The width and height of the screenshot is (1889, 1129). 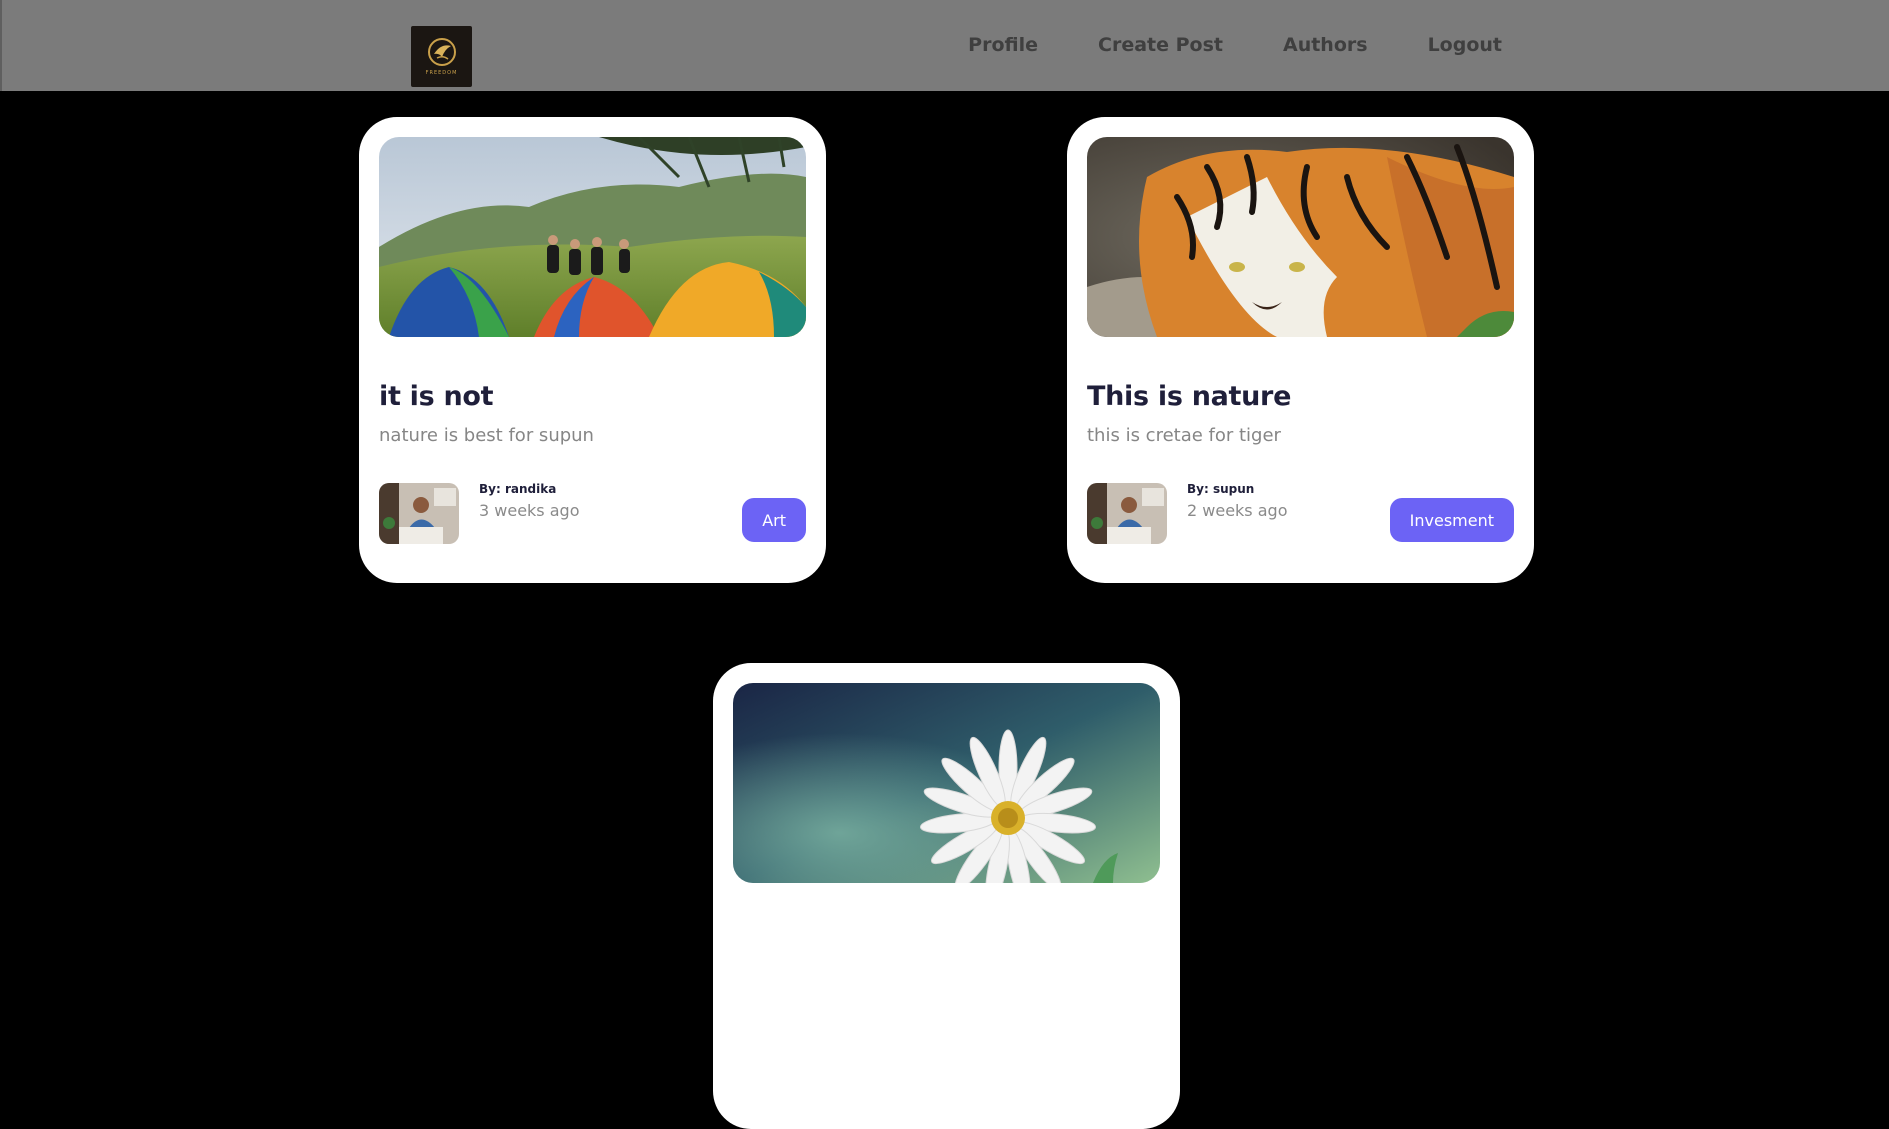 I want to click on nav-link-authors: Authors, so click(x=1325, y=45).